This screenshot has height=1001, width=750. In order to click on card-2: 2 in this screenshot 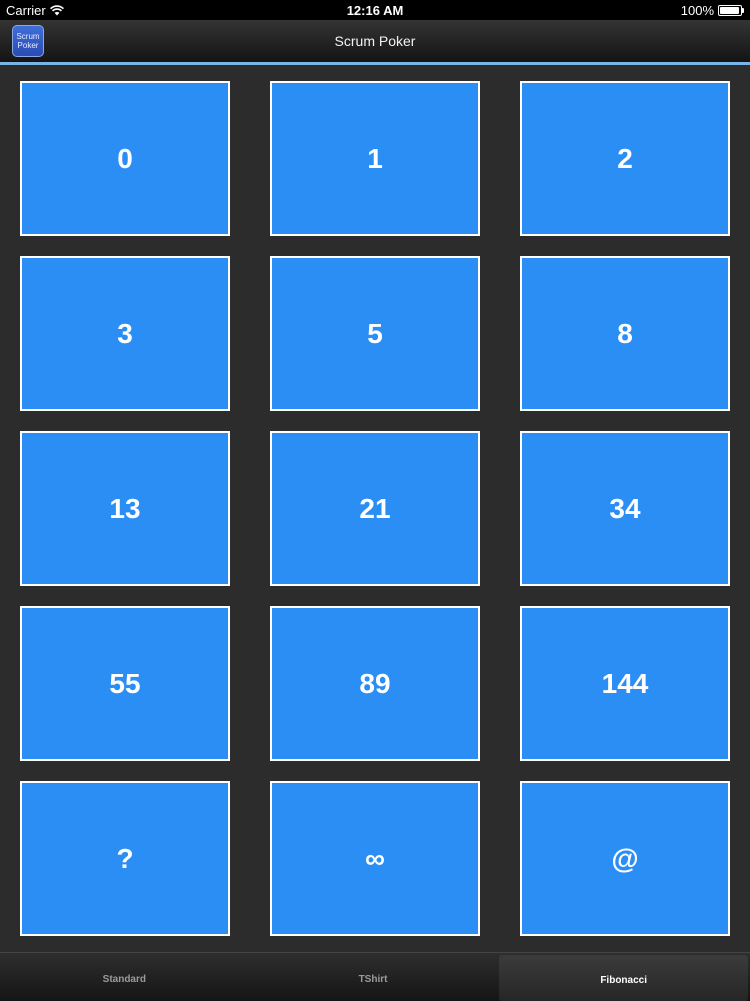, I will do `click(625, 158)`.